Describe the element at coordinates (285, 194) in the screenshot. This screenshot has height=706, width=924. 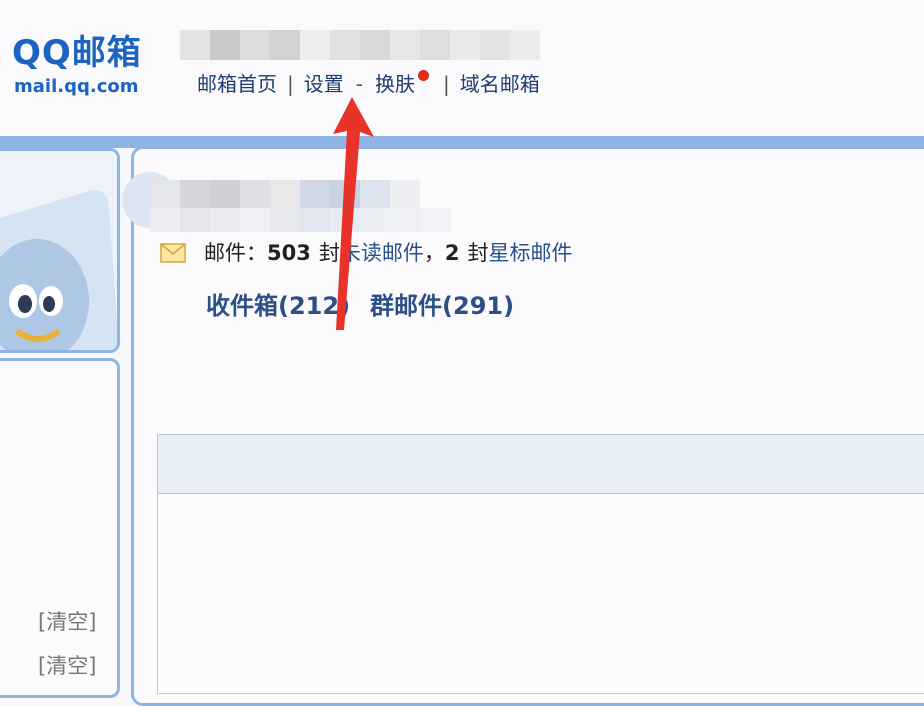
I see `blurred-greeting` at that location.